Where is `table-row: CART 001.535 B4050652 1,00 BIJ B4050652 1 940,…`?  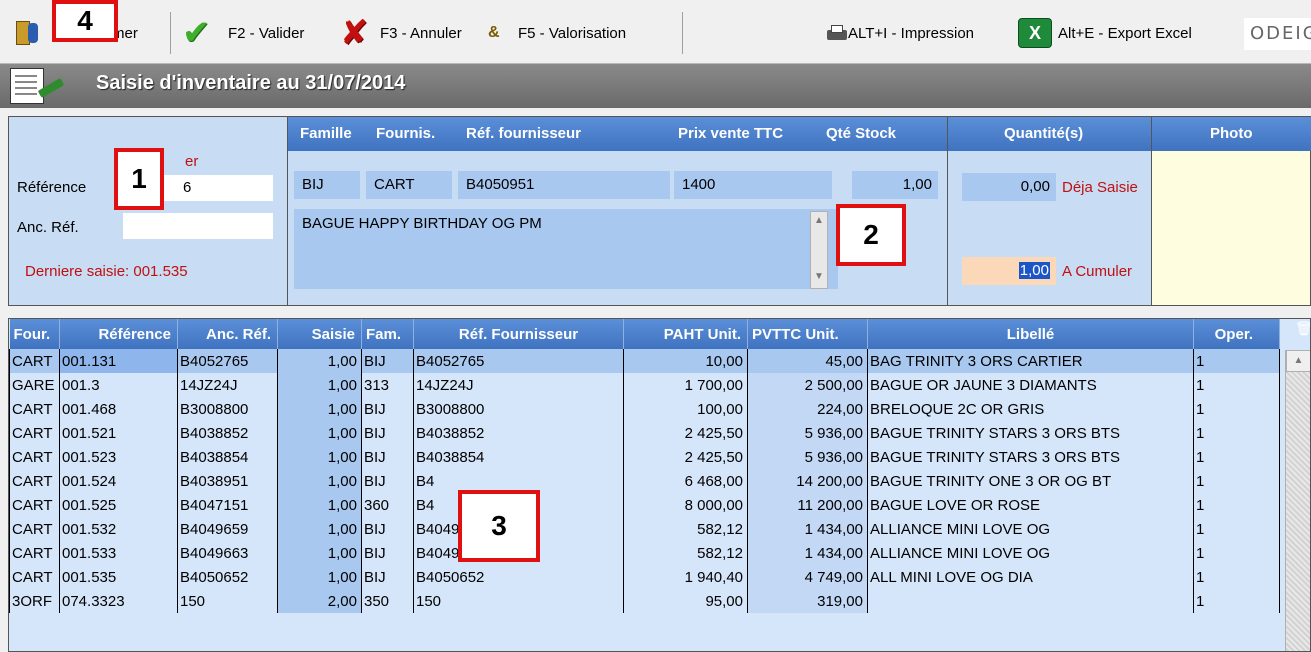
table-row: CART 001.535 B4050652 1,00 BIJ B4050652 1 940,… is located at coordinates (644, 577).